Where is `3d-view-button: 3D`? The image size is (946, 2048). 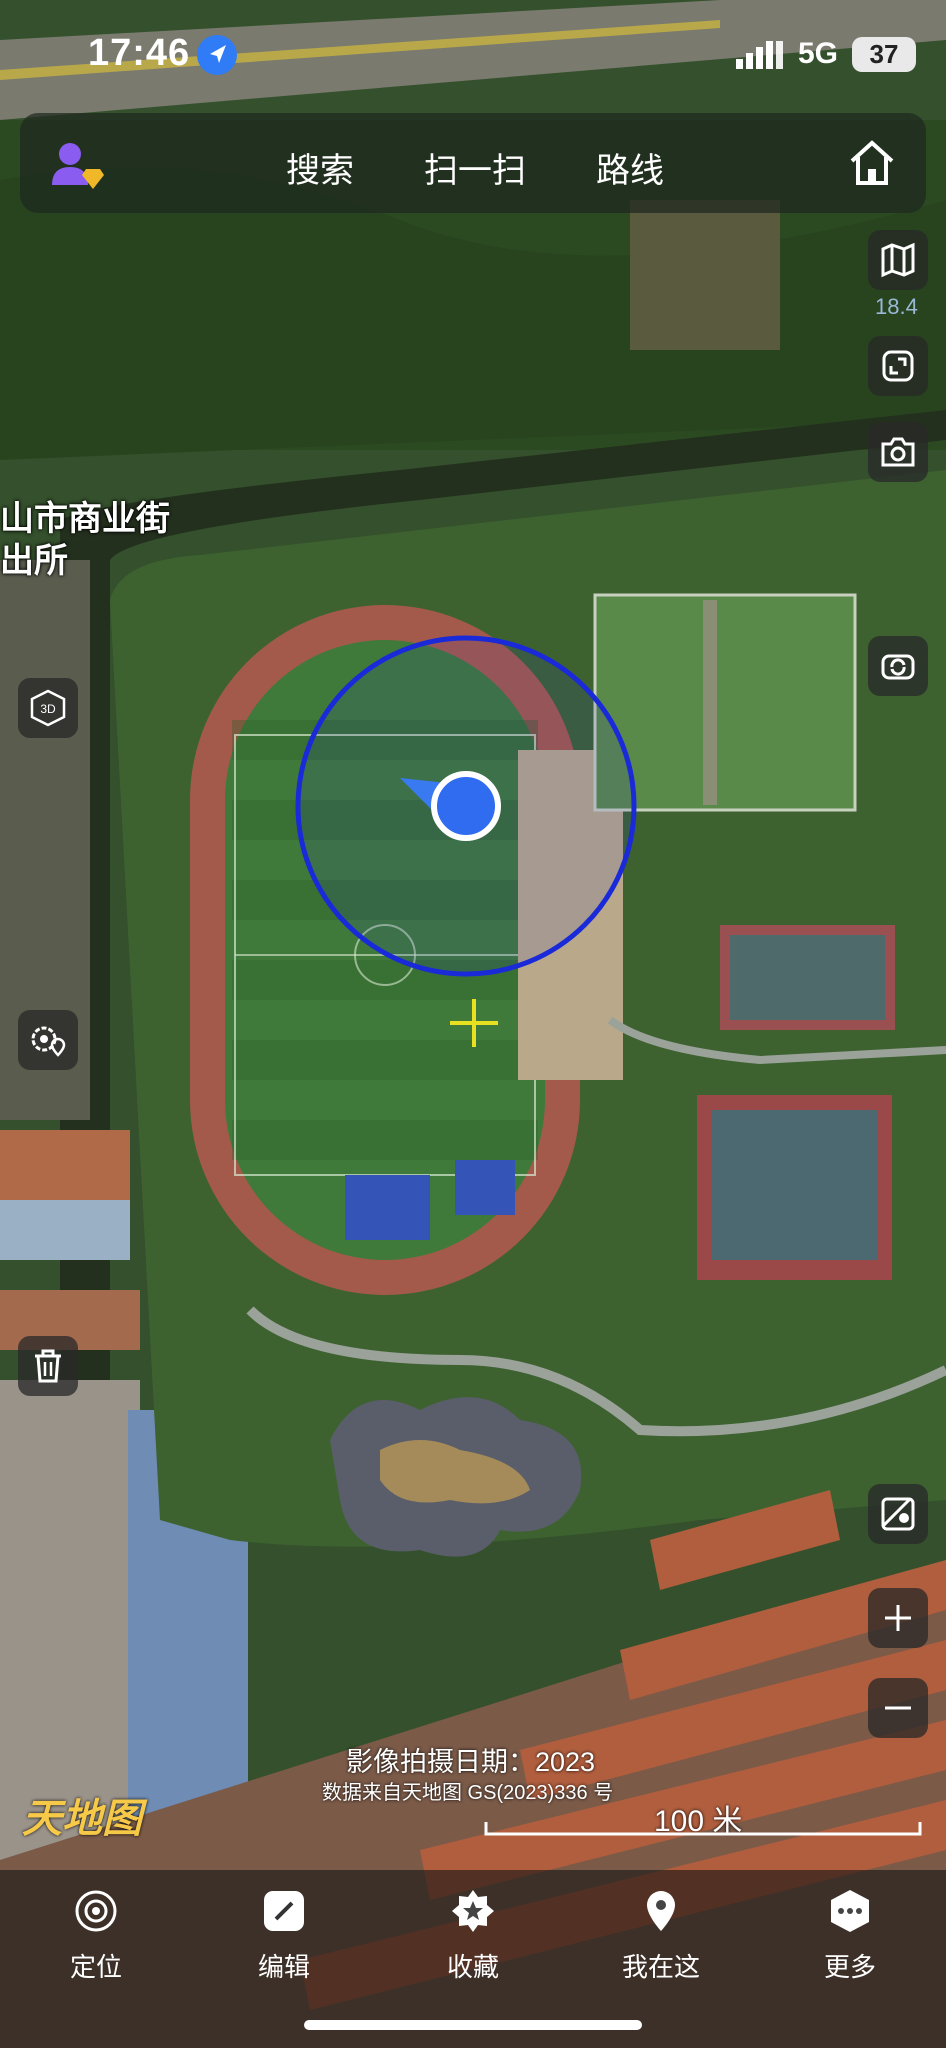
3d-view-button: 3D is located at coordinates (48, 708).